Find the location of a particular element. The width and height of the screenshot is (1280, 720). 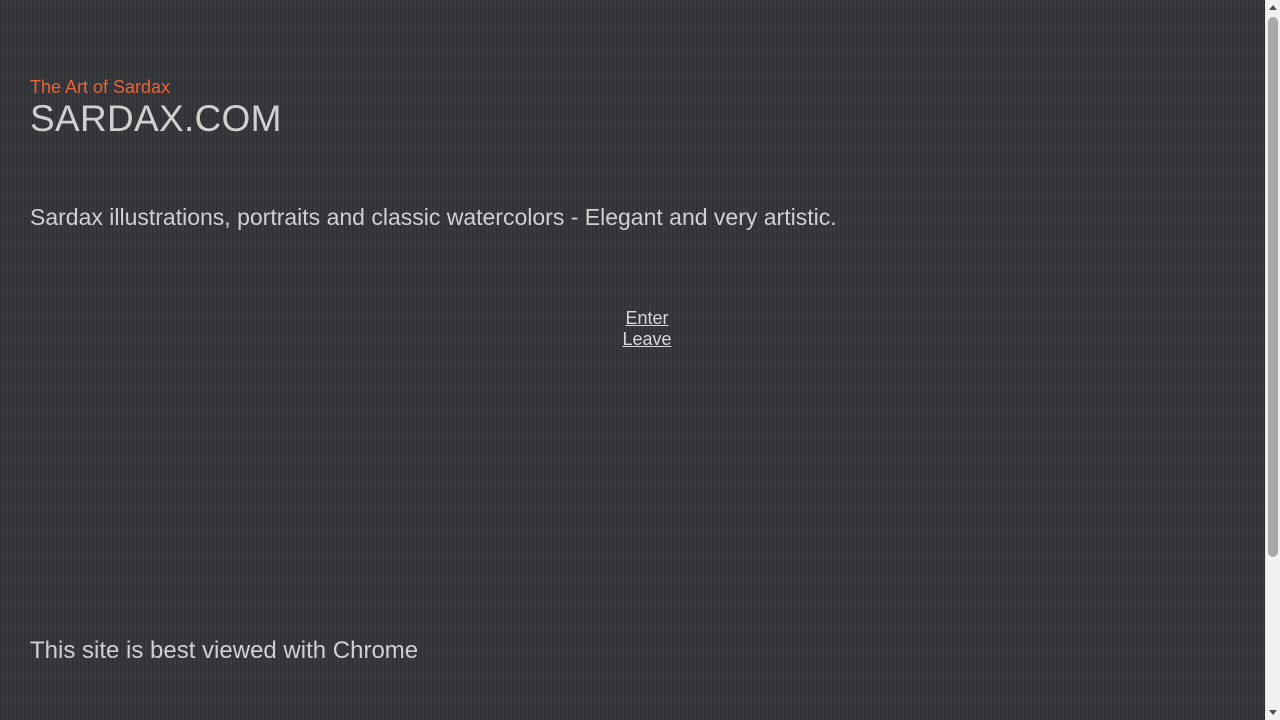

leave-link: Leave is located at coordinates (646, 339).